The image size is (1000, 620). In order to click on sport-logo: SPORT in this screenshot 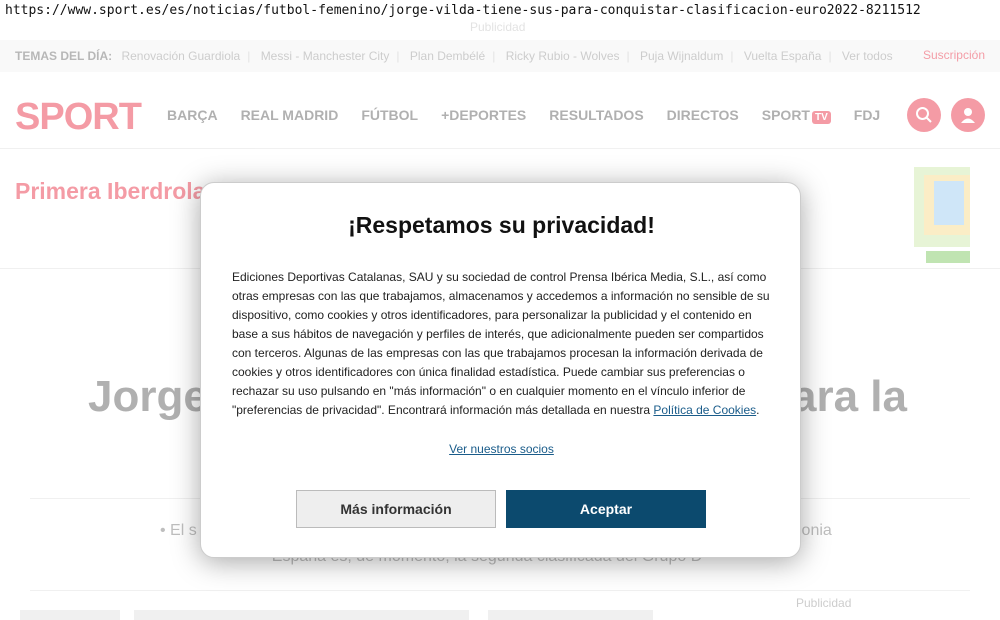, I will do `click(78, 117)`.